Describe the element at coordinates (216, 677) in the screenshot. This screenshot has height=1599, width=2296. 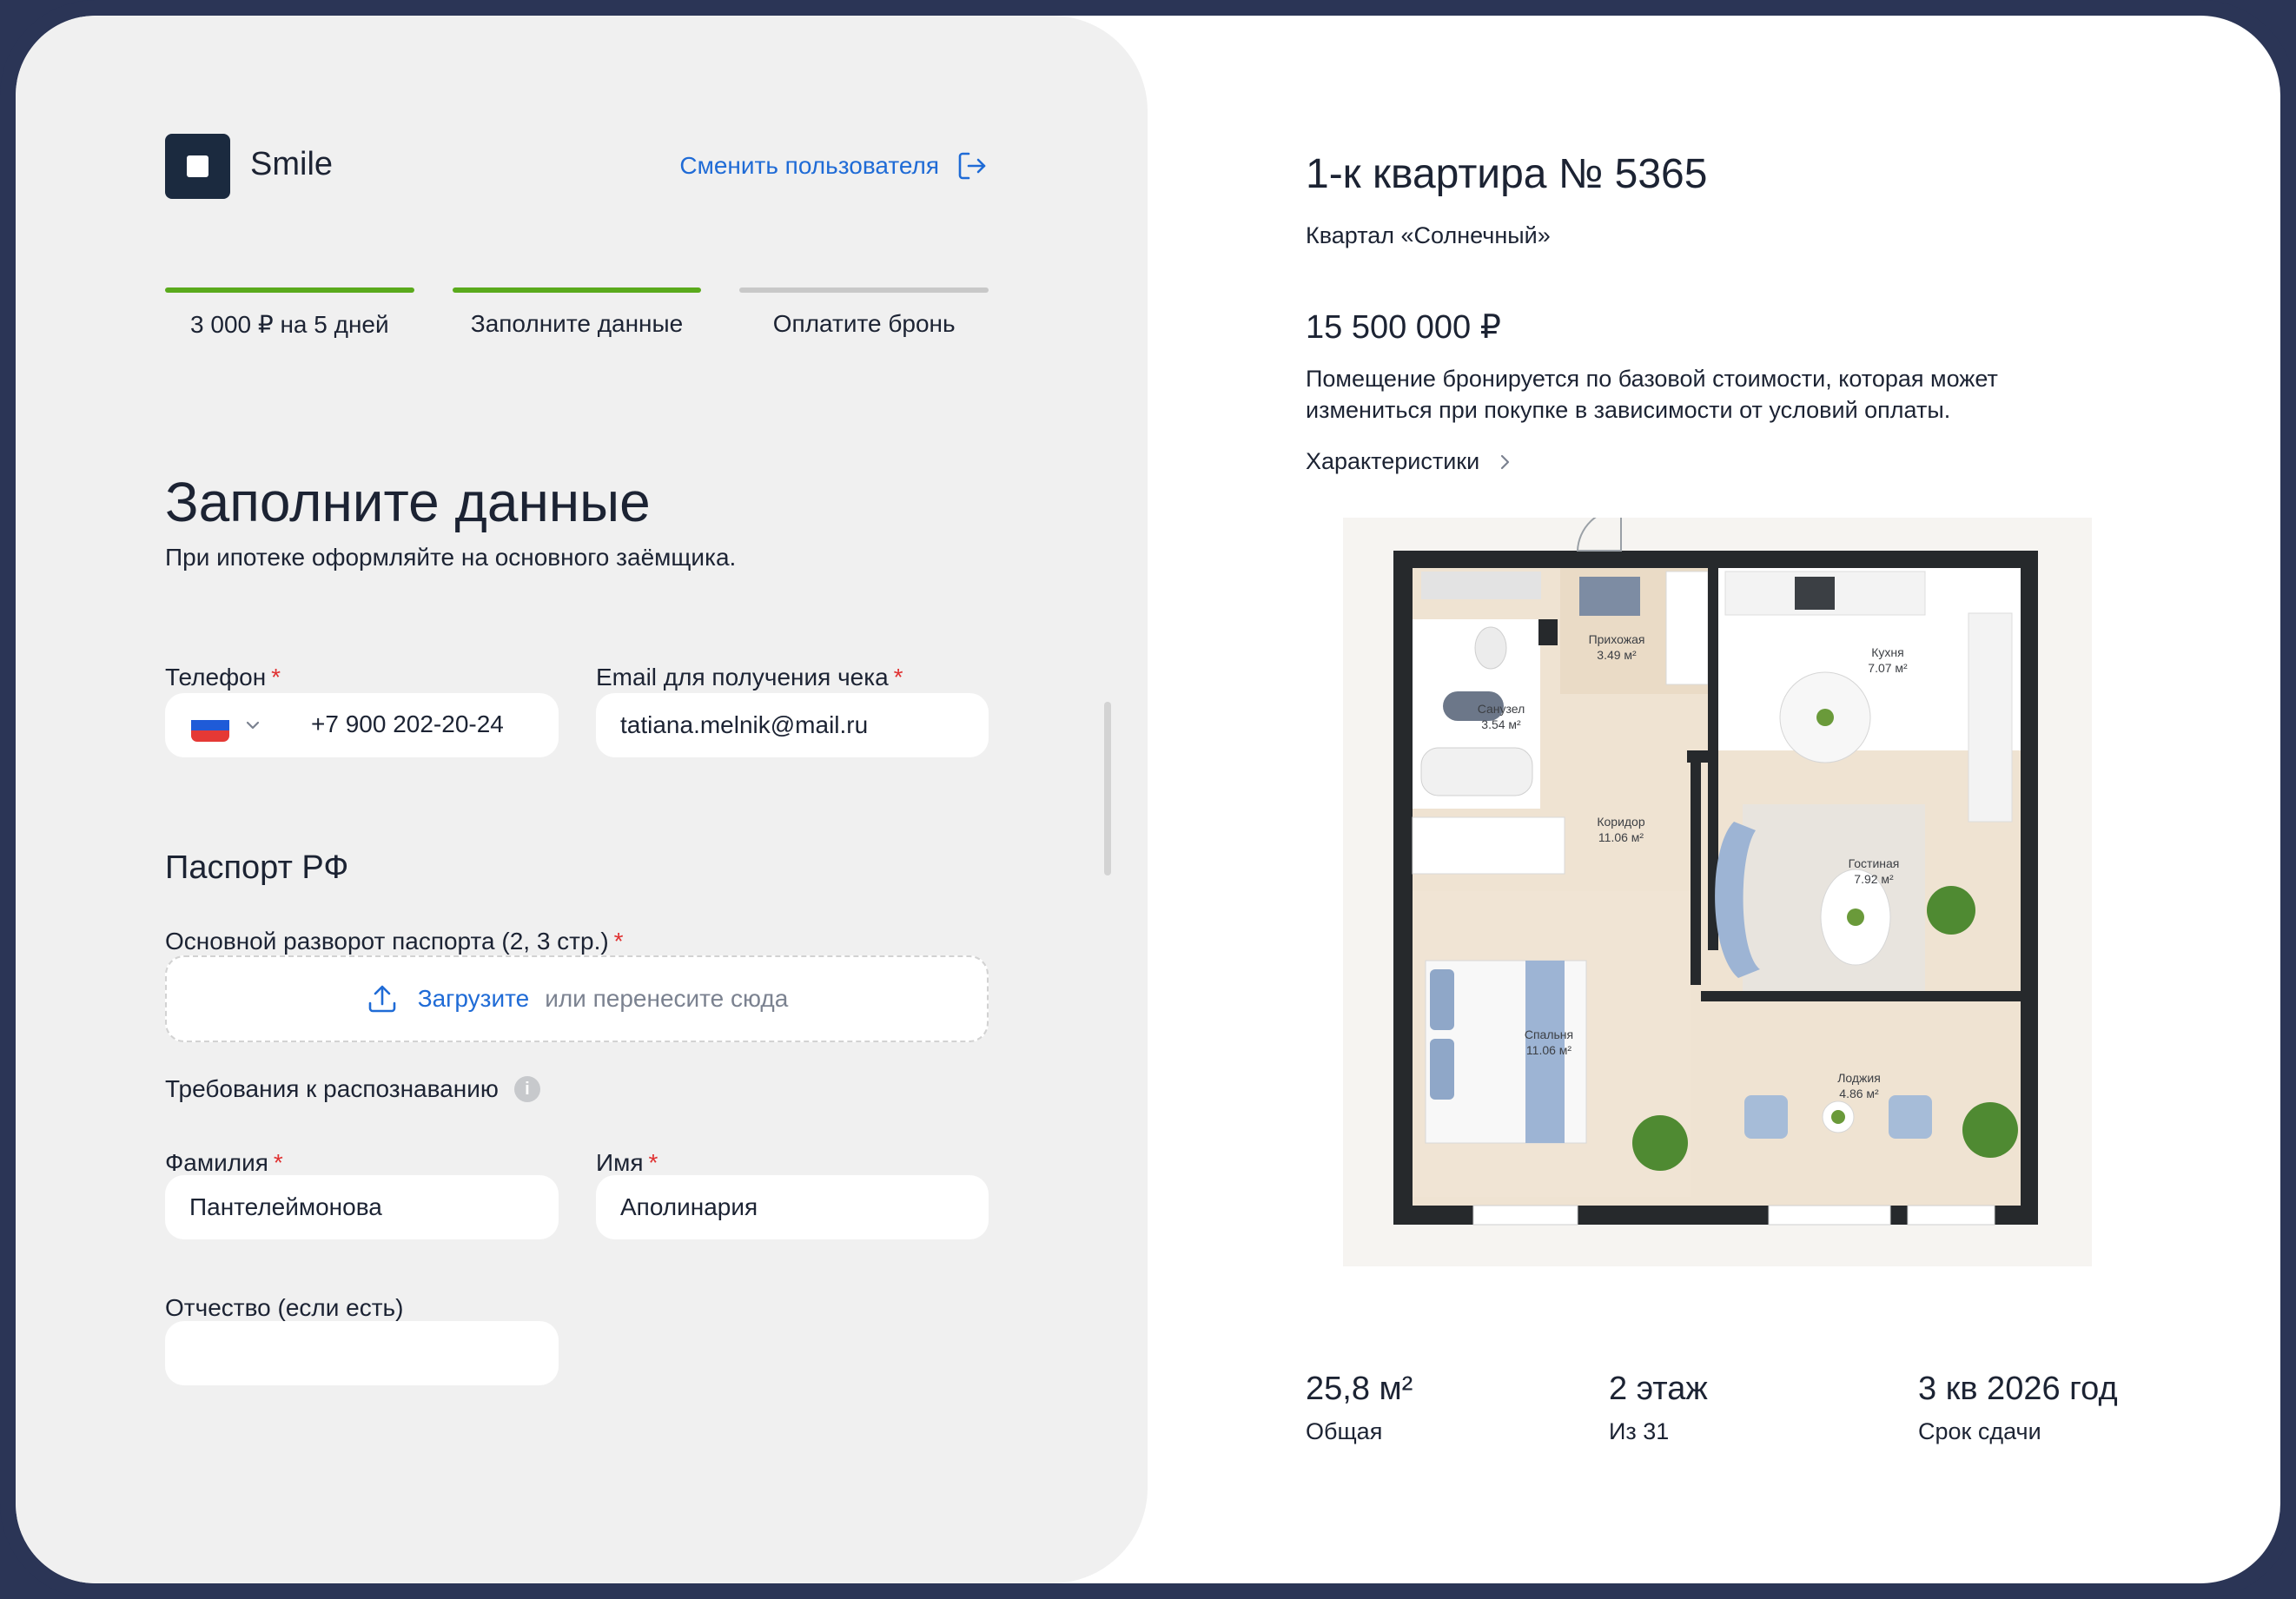
I see `phone-label-text: Телефон` at that location.